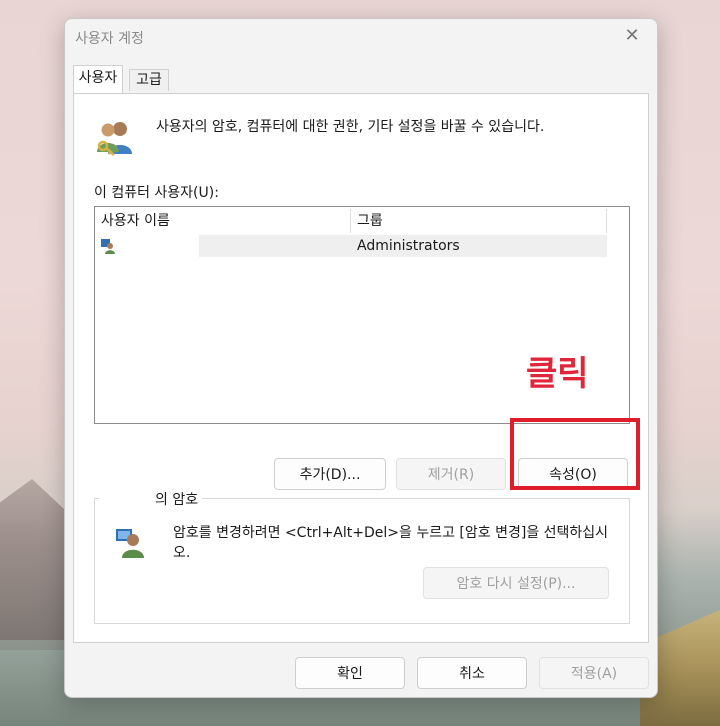 The width and height of the screenshot is (720, 726). Describe the element at coordinates (149, 80) in the screenshot. I see `tab-advanced: 고급` at that location.